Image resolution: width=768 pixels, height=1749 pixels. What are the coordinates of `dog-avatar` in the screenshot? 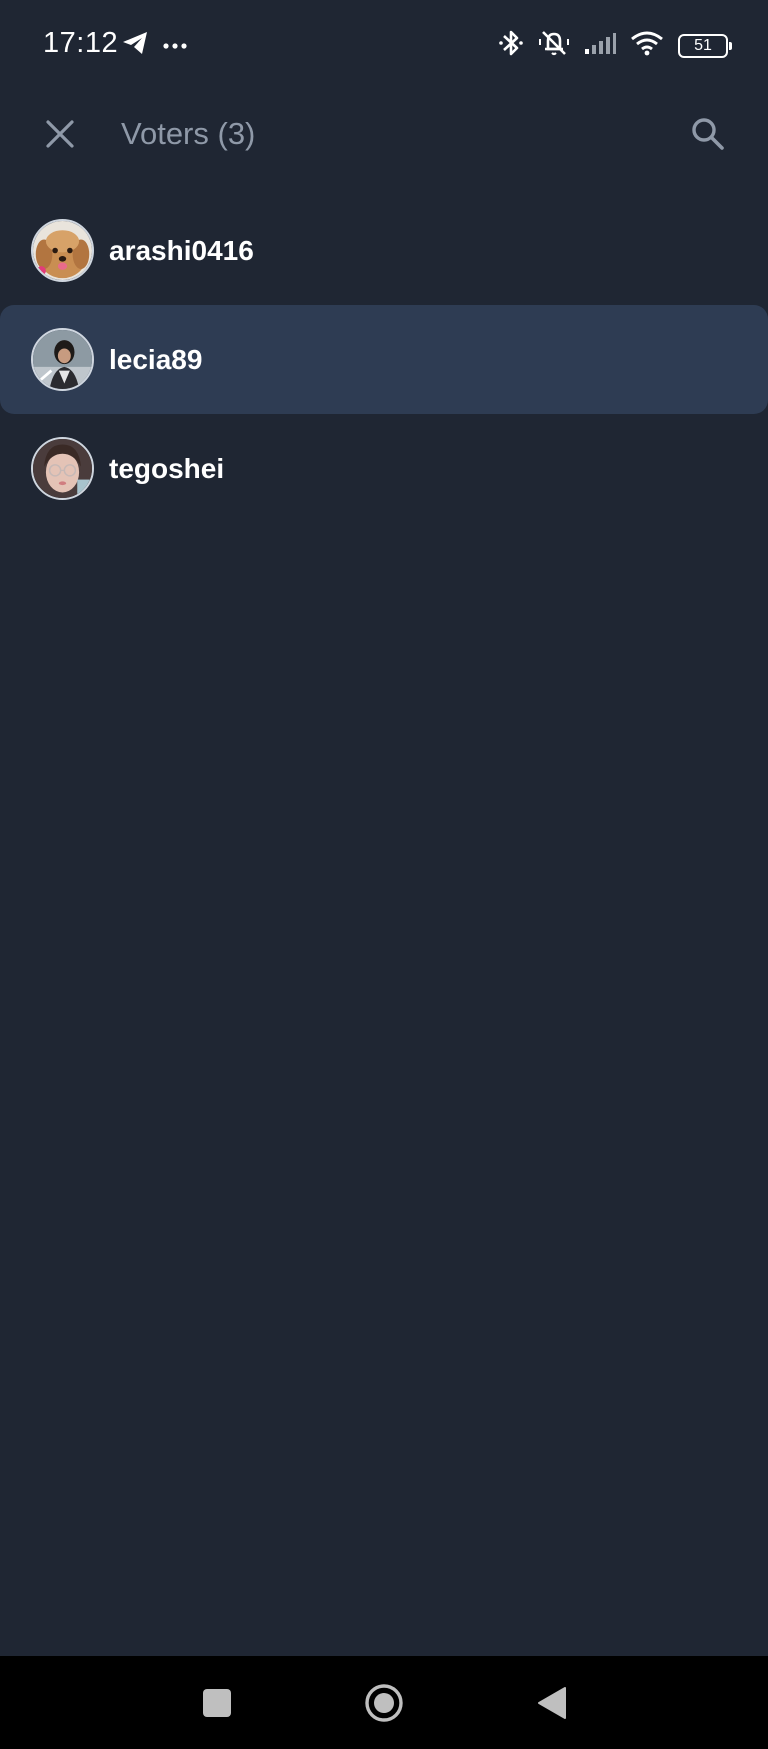 It's located at (62, 250).